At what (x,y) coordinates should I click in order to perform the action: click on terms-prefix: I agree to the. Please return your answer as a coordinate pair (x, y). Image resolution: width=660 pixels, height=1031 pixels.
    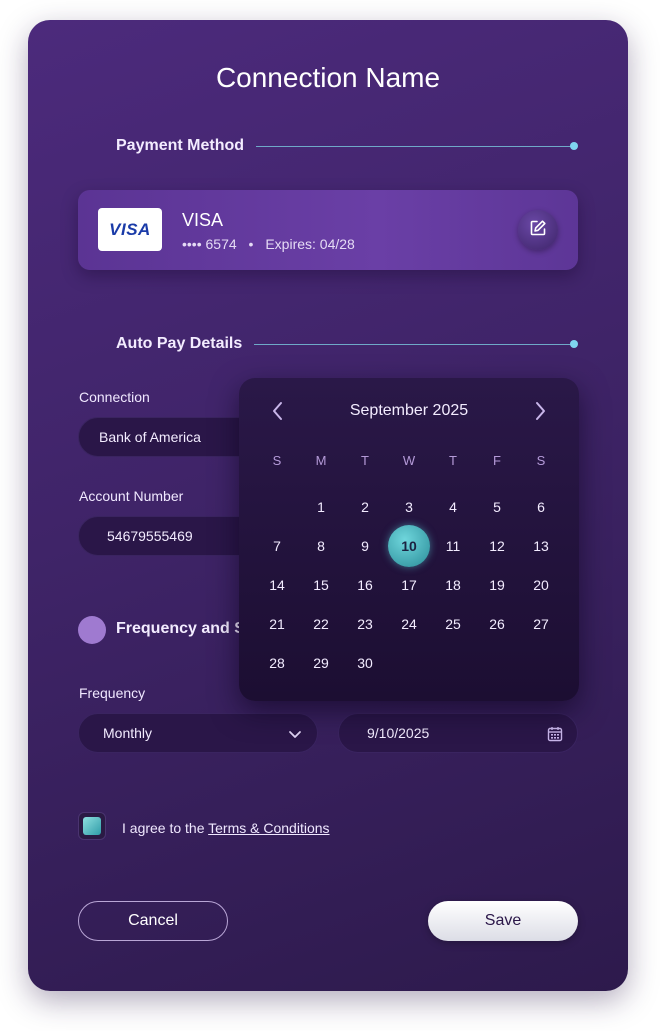
    Looking at the image, I should click on (165, 828).